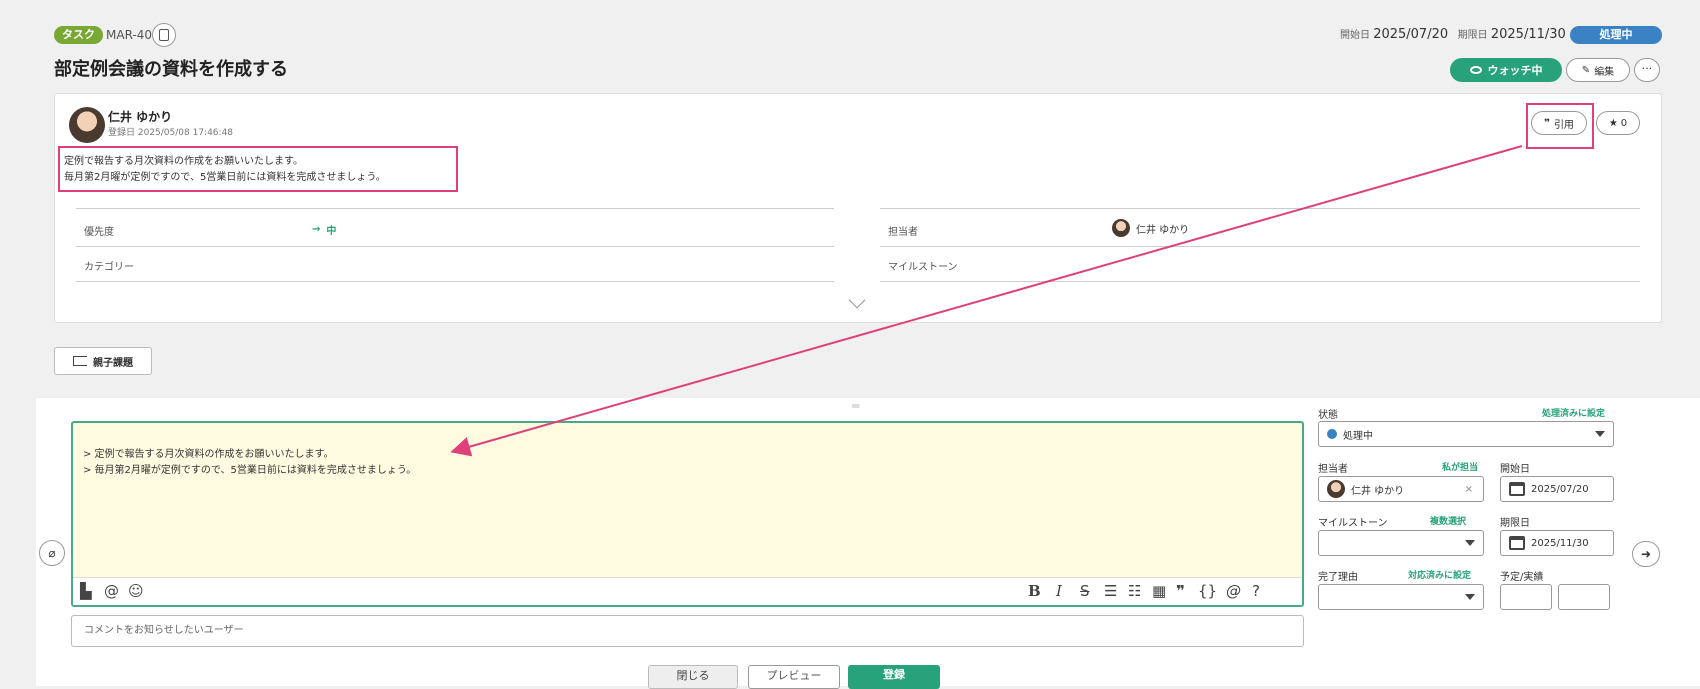 This screenshot has width=1700, height=689. Describe the element at coordinates (1466, 434) in the screenshot. I see `status-select: 処理中` at that location.